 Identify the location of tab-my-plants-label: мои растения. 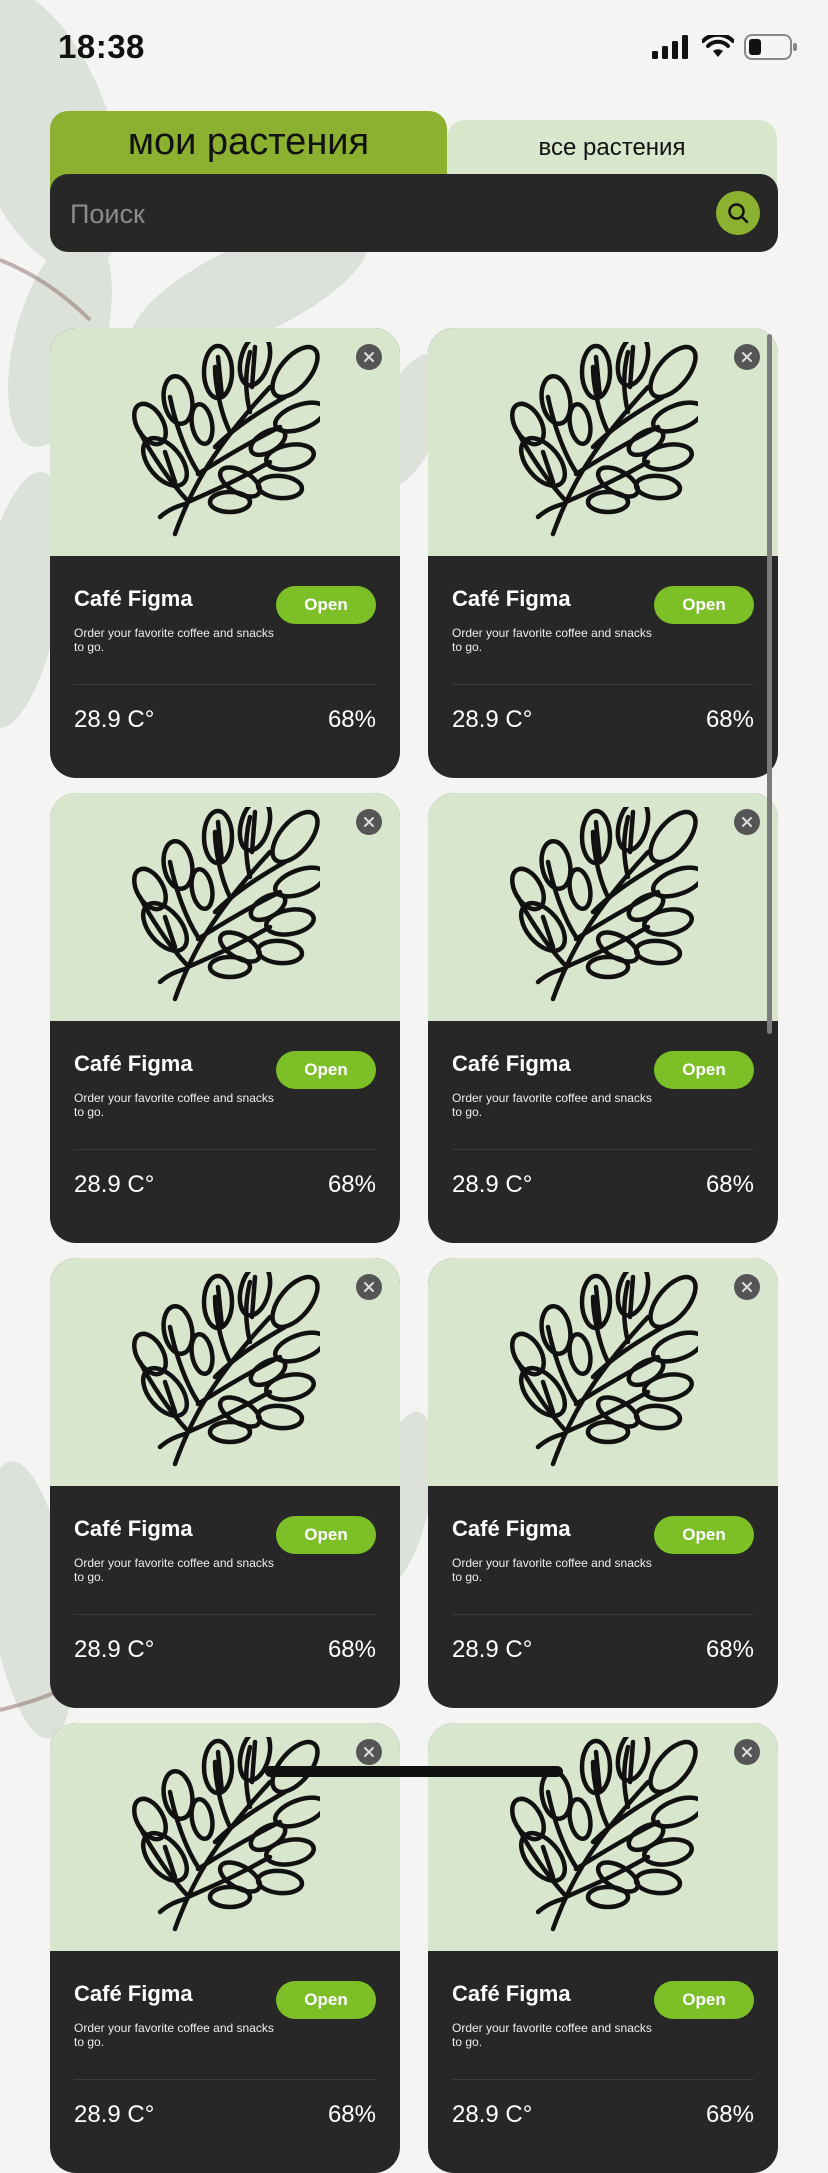
(248, 141).